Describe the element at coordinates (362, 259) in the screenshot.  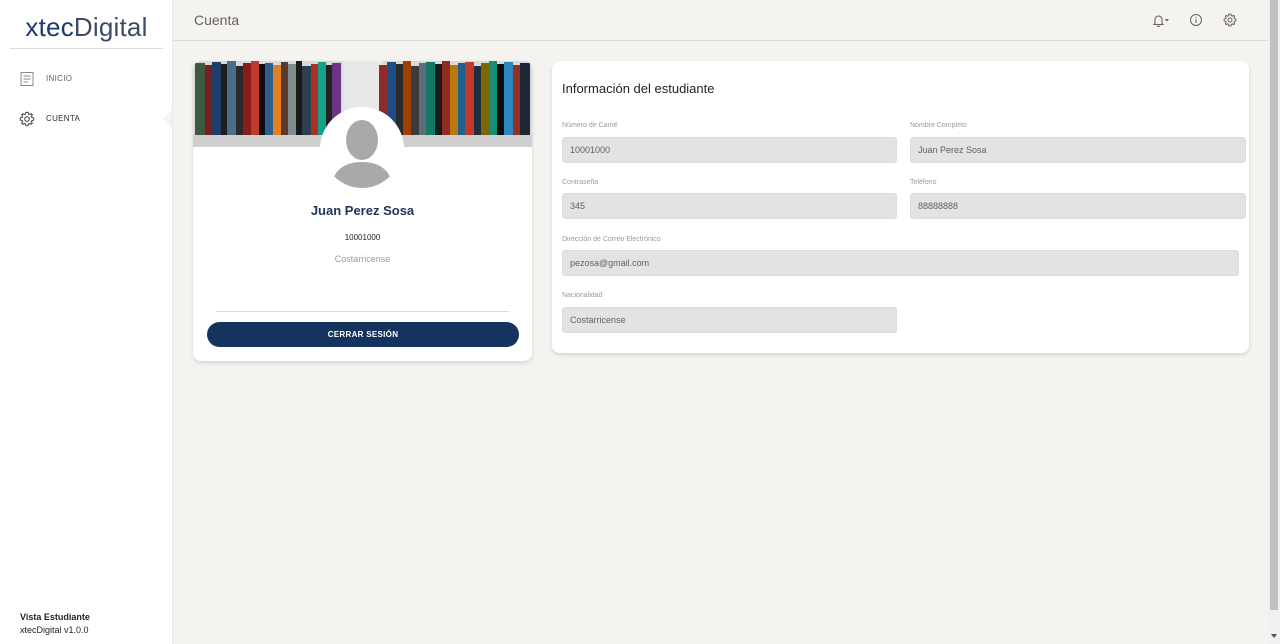
I see `profile-nationality: Costarricense` at that location.